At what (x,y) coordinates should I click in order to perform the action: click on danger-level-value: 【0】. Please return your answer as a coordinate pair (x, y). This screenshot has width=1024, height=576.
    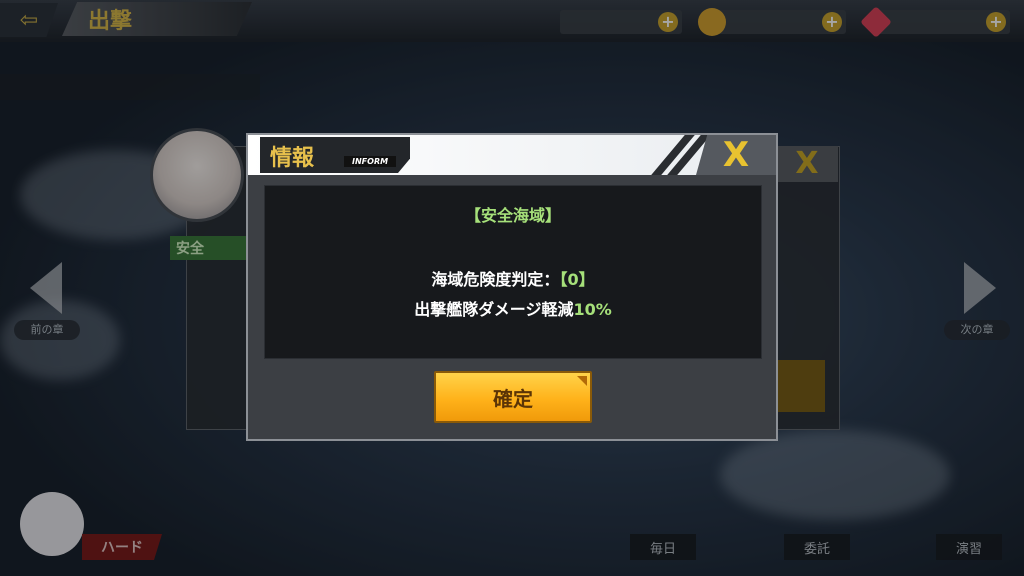
    Looking at the image, I should click on (577, 279).